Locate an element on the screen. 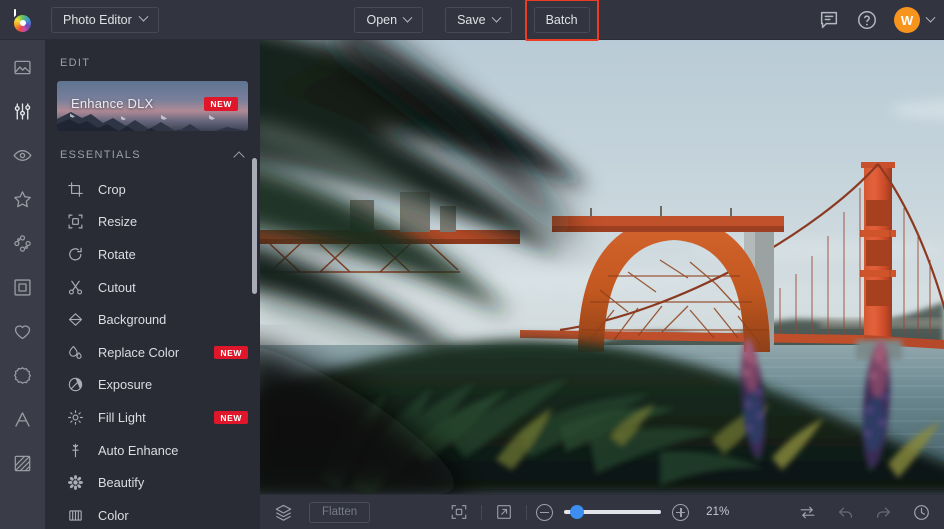 This screenshot has width=944, height=529. flatten-button: Flatten is located at coordinates (340, 512).